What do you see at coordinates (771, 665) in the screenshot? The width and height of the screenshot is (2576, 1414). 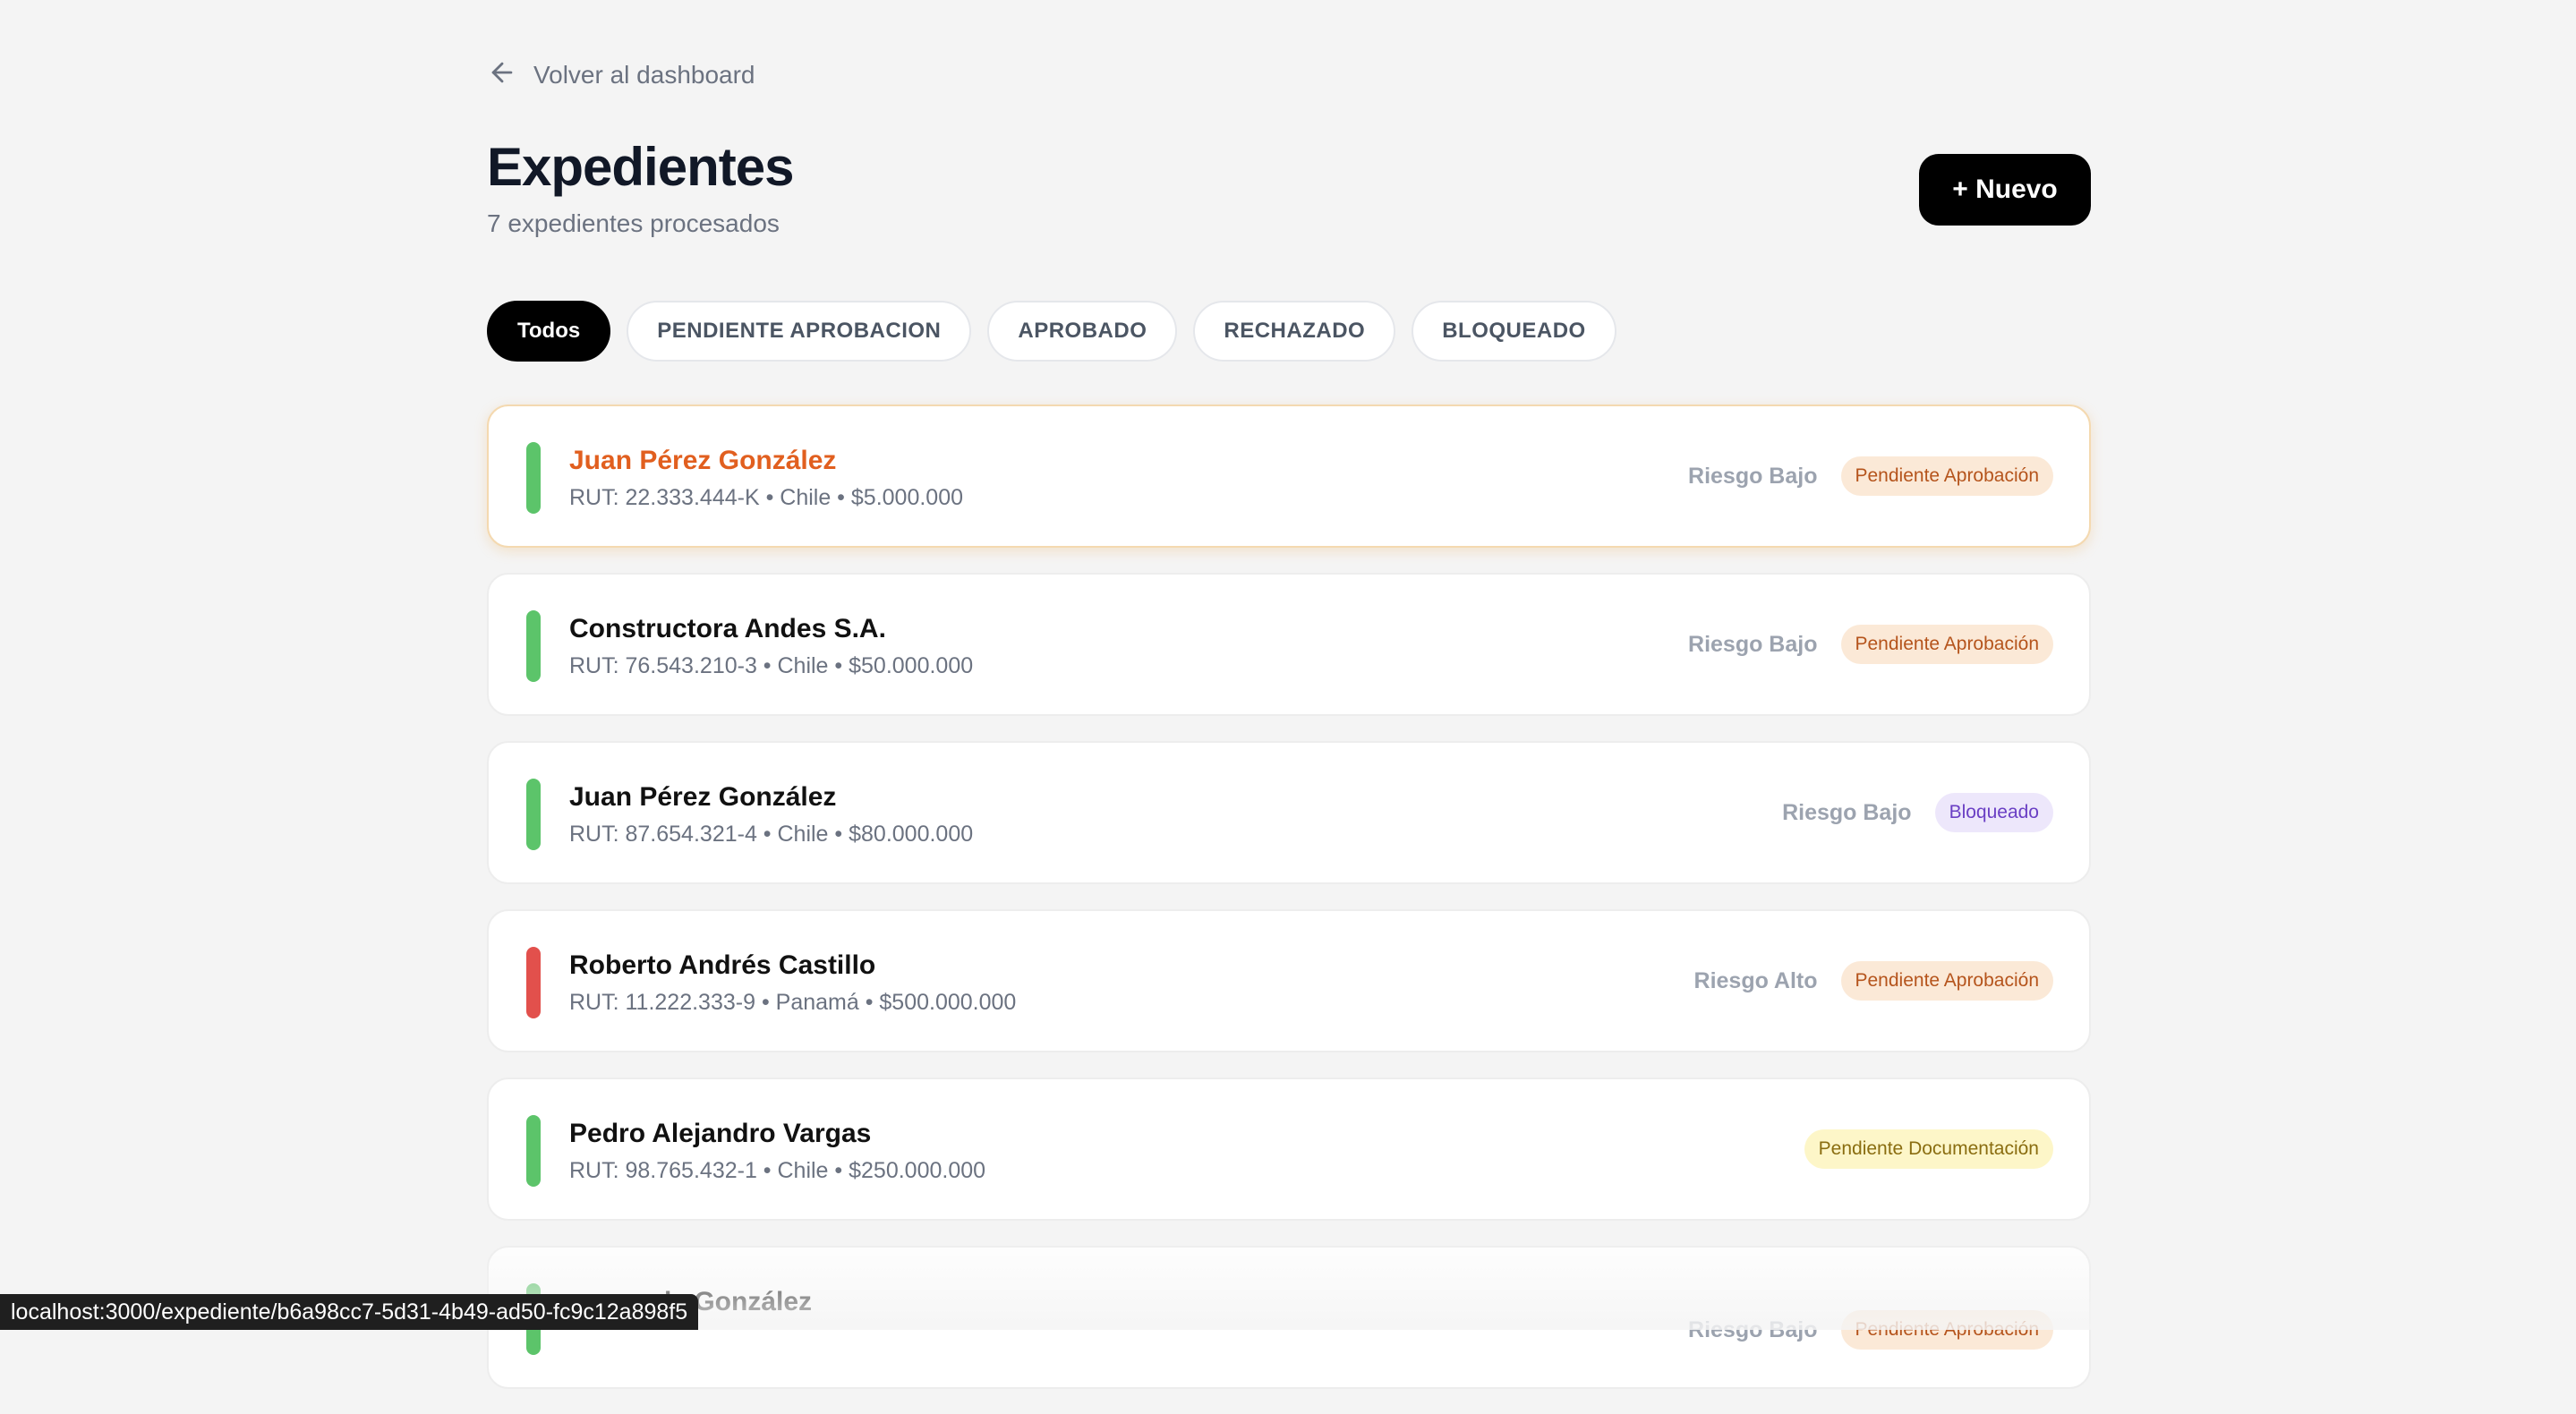 I see `expediente-meta: RUT: 76.543.210-3 • Chile • $50.000.000` at bounding box center [771, 665].